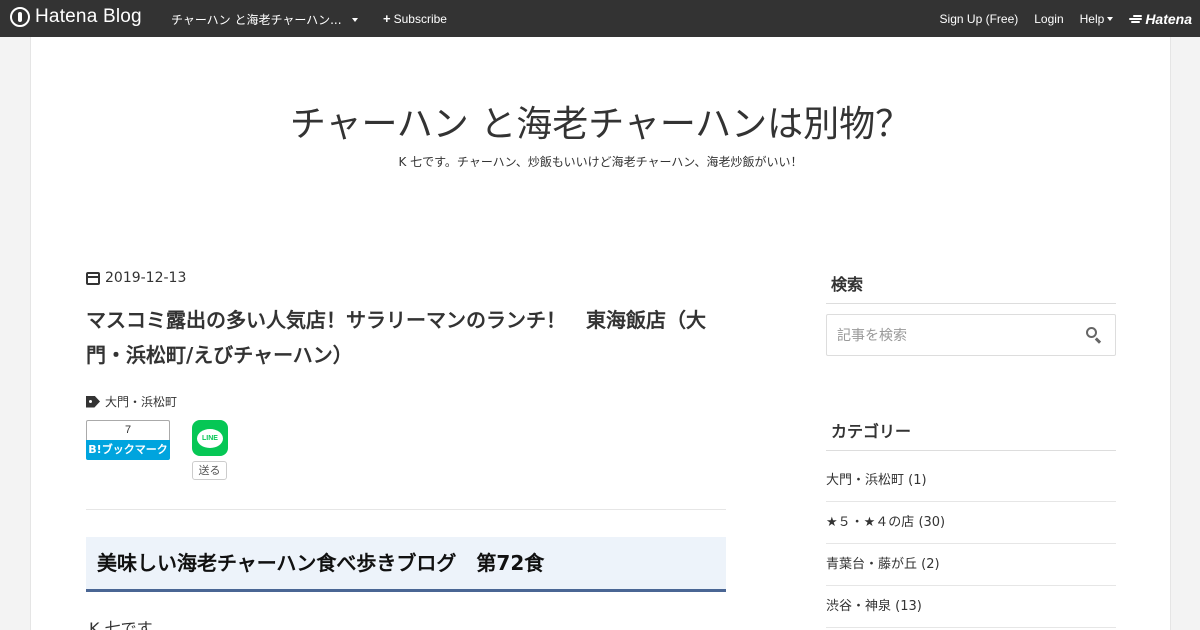 This screenshot has width=1200, height=630. I want to click on hatena-link: Hatena, so click(1160, 19).